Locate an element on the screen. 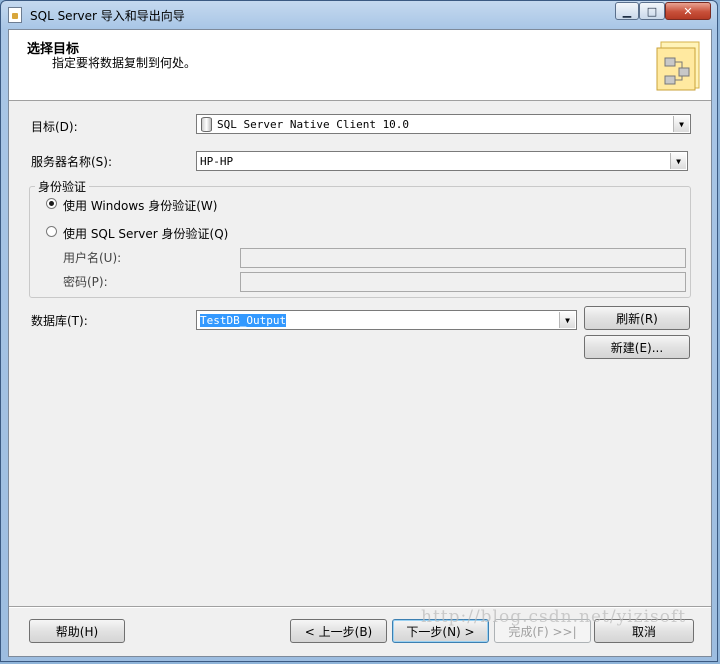 This screenshot has height=664, width=720. page-subtitle: 指定要将数据复制到何处。 is located at coordinates (124, 63).